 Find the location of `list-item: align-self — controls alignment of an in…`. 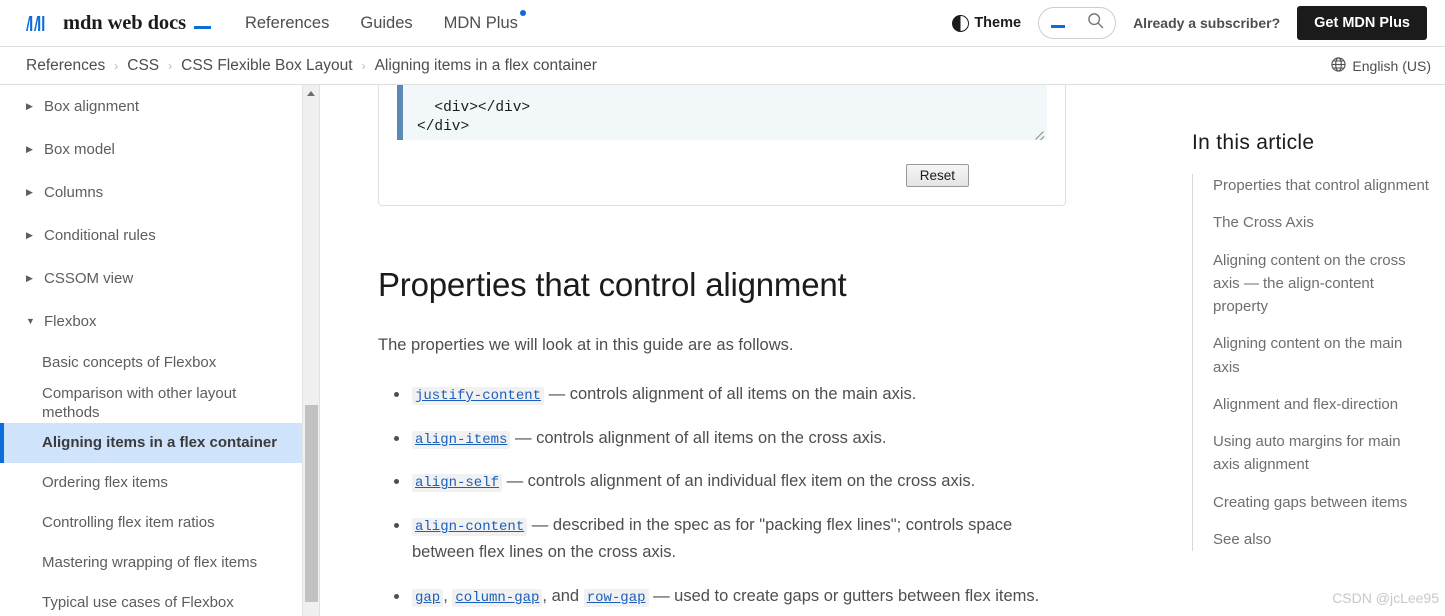

list-item: align-self — controls alignment of an in… is located at coordinates (730, 481).